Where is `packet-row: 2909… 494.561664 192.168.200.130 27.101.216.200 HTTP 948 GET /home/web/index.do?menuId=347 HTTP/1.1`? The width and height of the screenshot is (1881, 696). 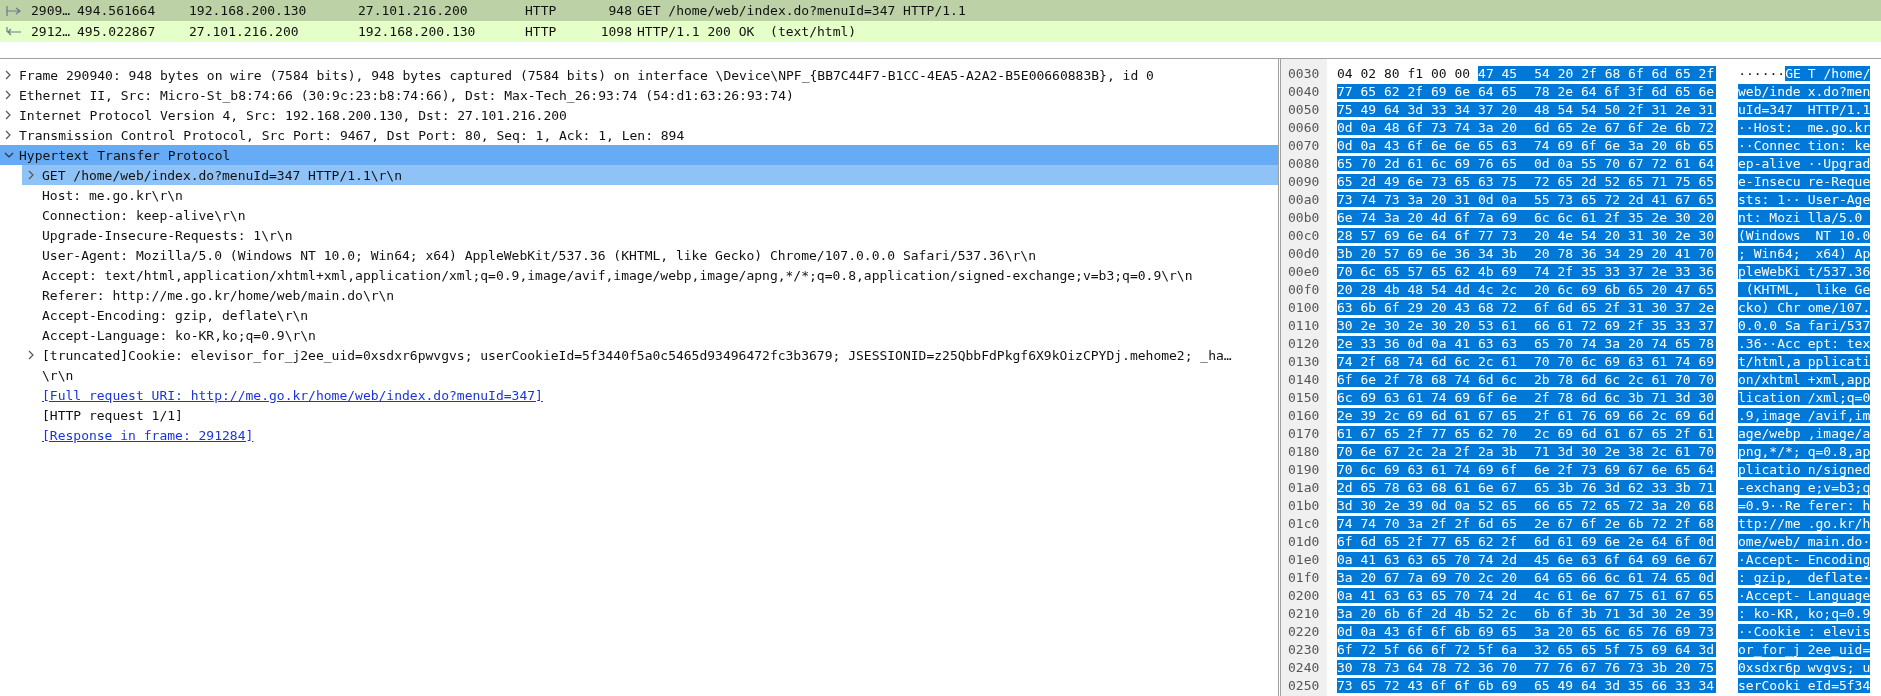
packet-row: 2909… 494.561664 192.168.200.130 27.101.216.200 HTTP 948 GET /home/web/index.do?menuId=347 HTTP/1.1 is located at coordinates (940, 10).